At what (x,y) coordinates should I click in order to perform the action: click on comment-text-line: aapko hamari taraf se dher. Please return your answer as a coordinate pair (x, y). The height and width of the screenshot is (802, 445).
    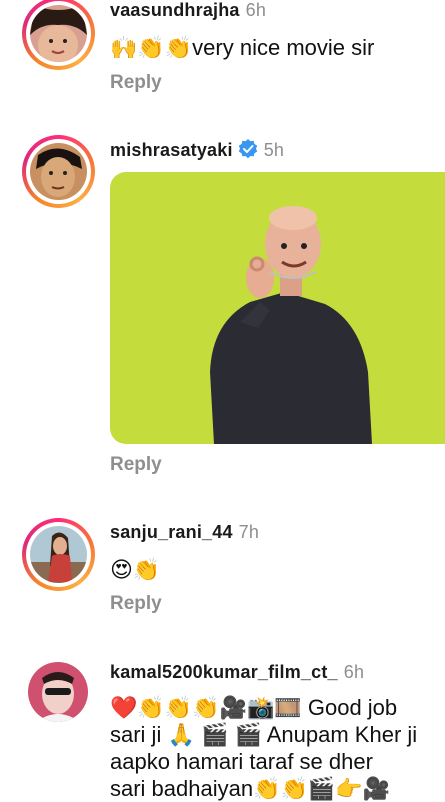
    Looking at the image, I should click on (241, 761).